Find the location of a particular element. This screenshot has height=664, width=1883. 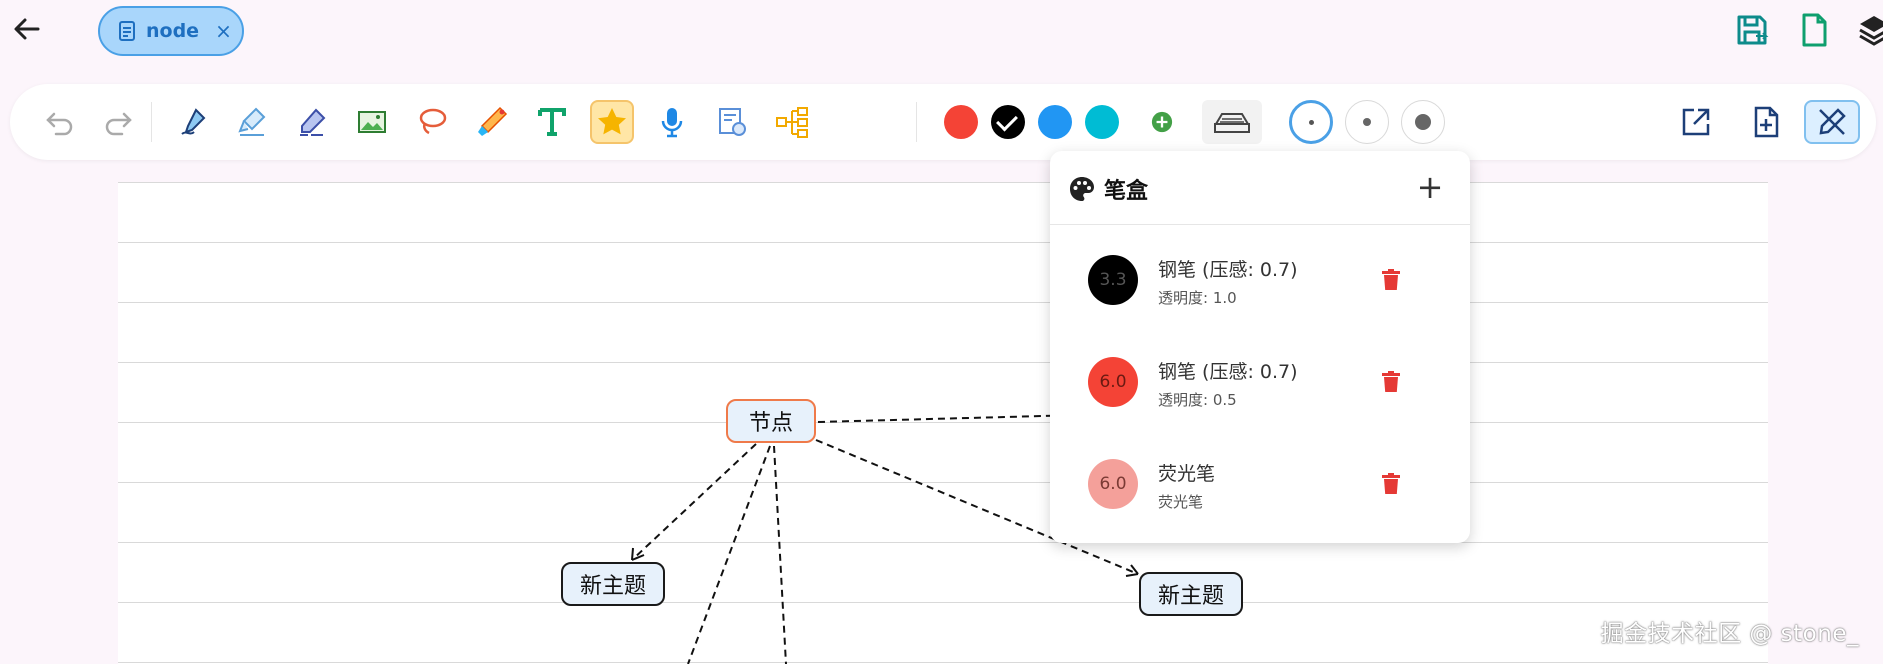

microphone-tool is located at coordinates (672, 122).